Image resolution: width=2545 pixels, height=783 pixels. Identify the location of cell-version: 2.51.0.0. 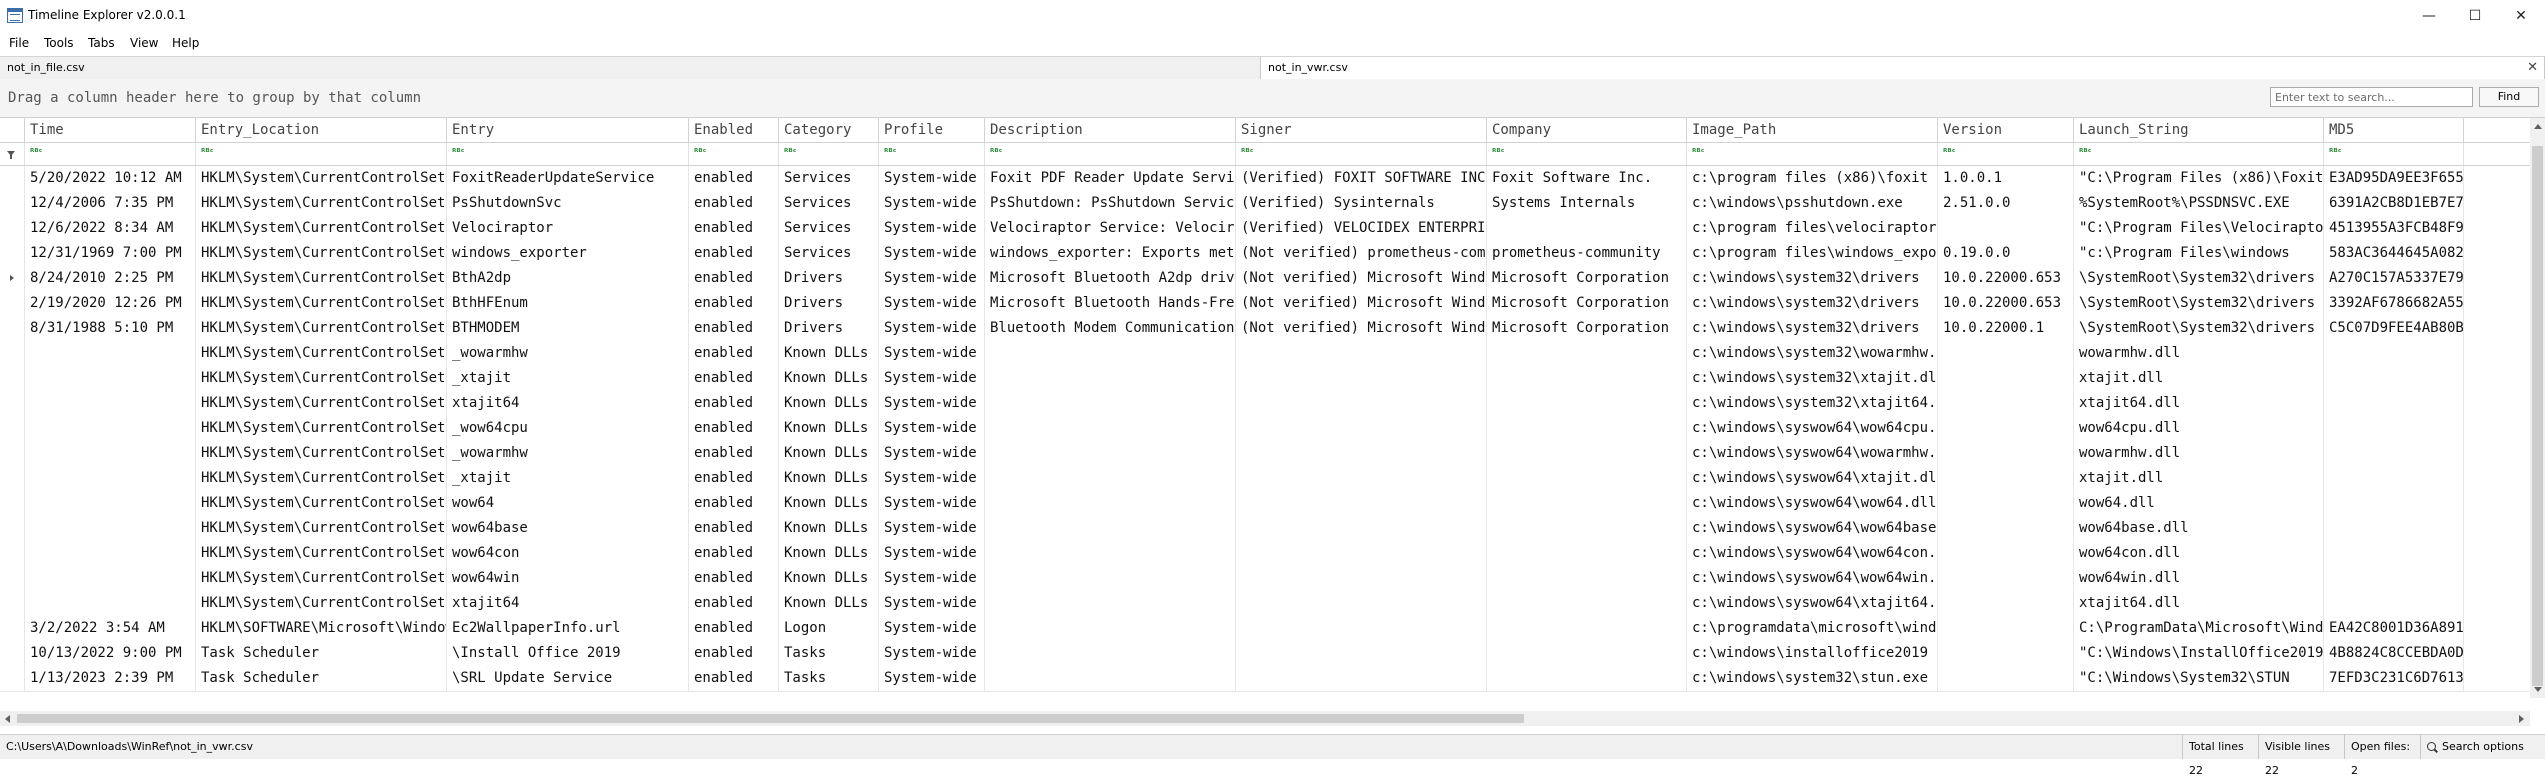
(2006, 203).